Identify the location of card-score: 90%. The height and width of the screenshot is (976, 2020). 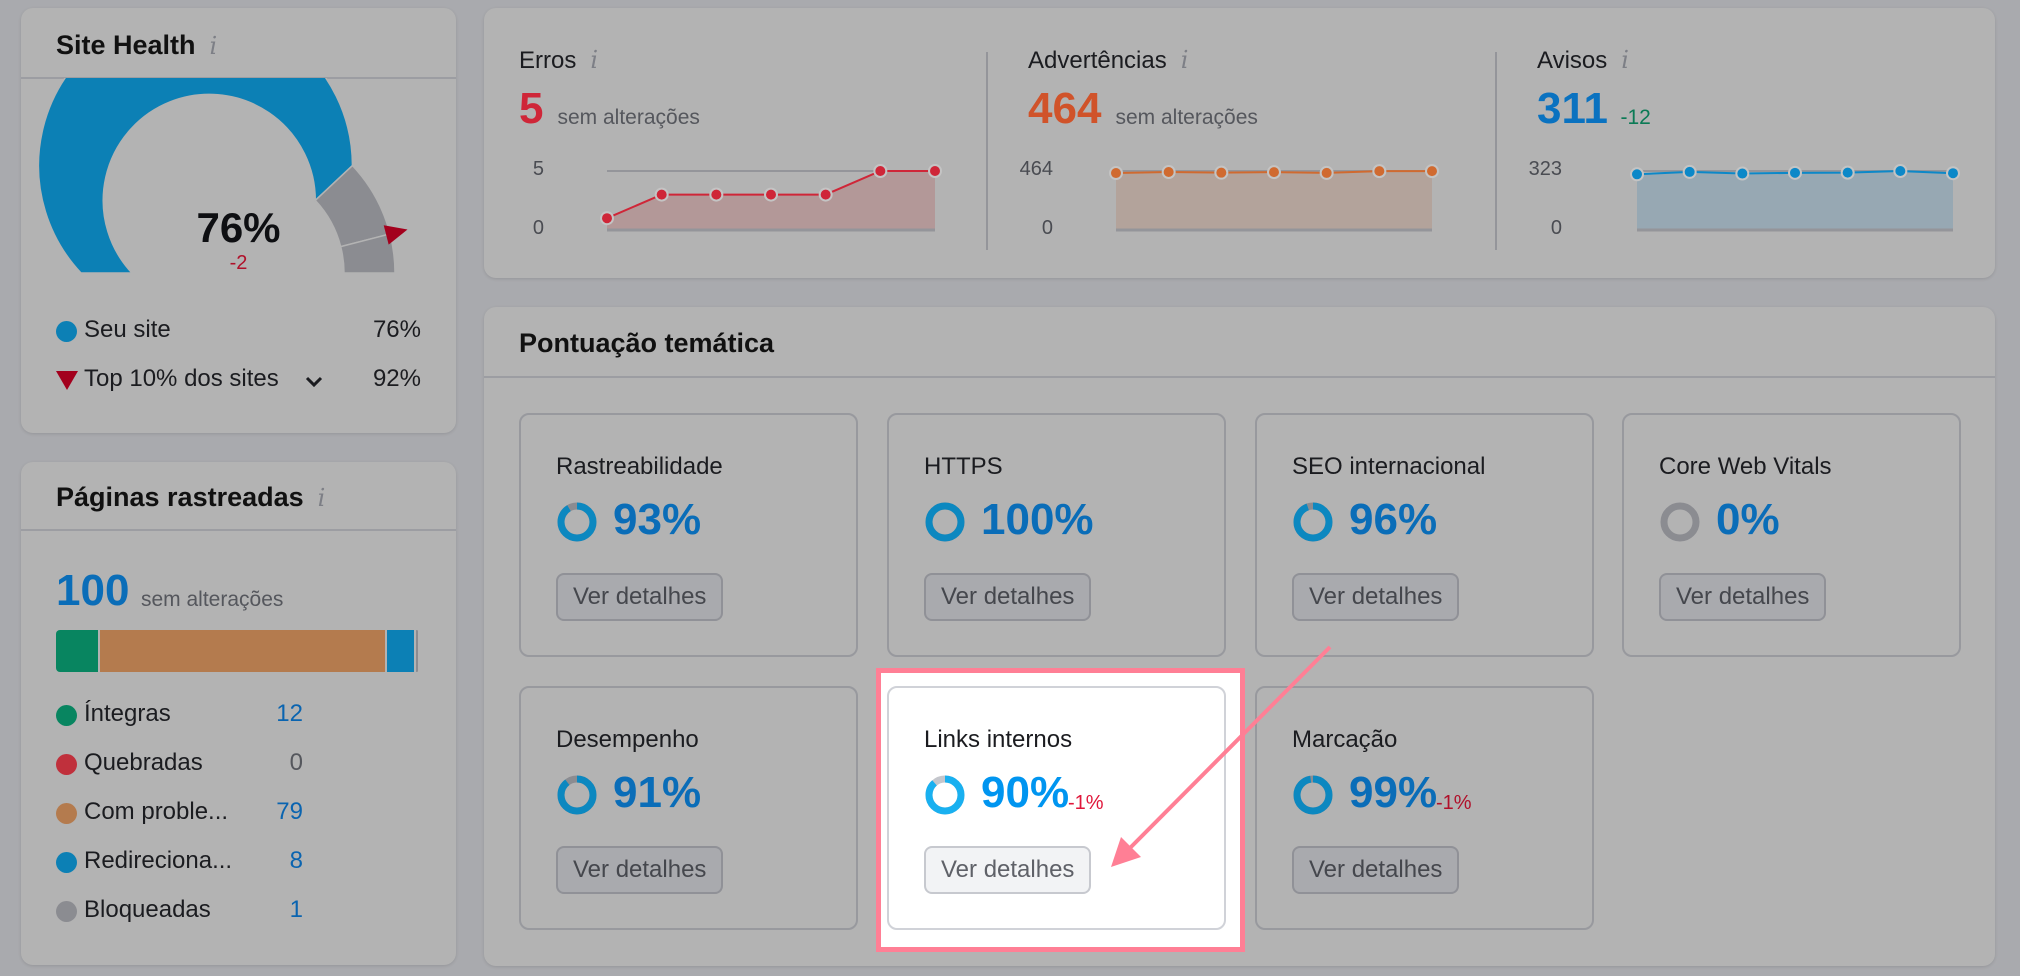
(1025, 793).